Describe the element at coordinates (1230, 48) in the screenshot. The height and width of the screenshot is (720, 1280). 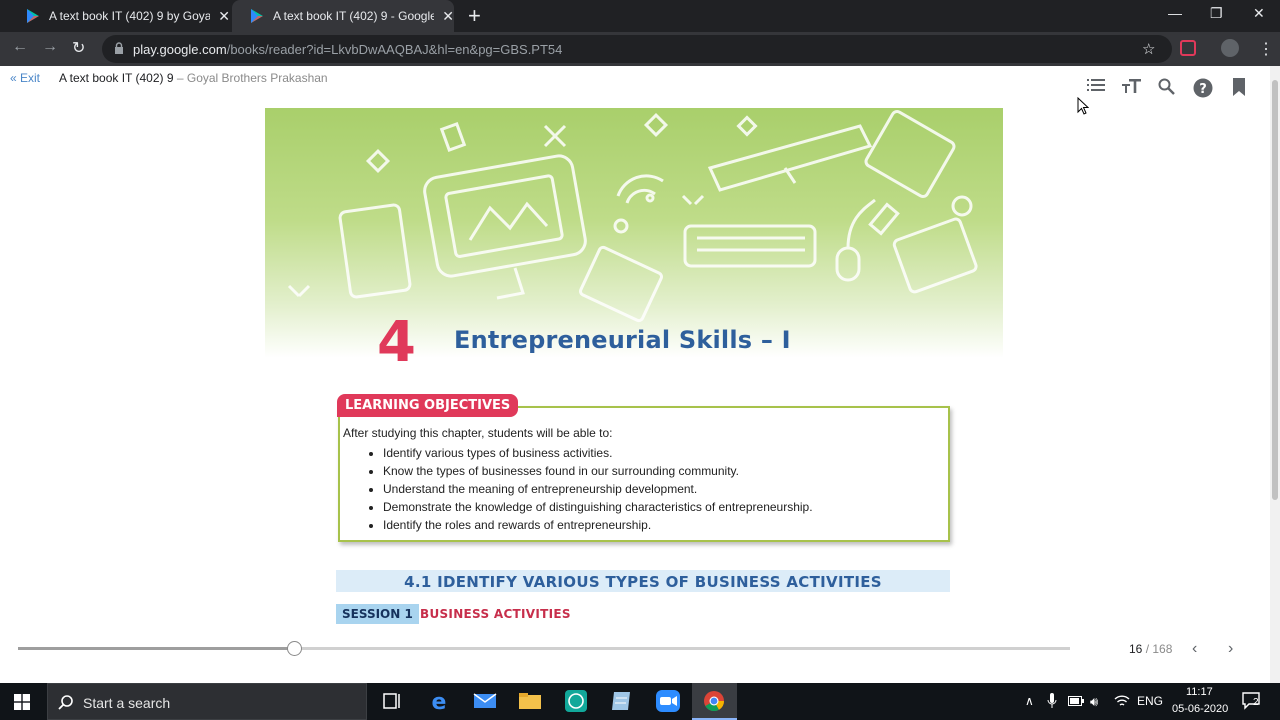
I see `profile-icon` at that location.